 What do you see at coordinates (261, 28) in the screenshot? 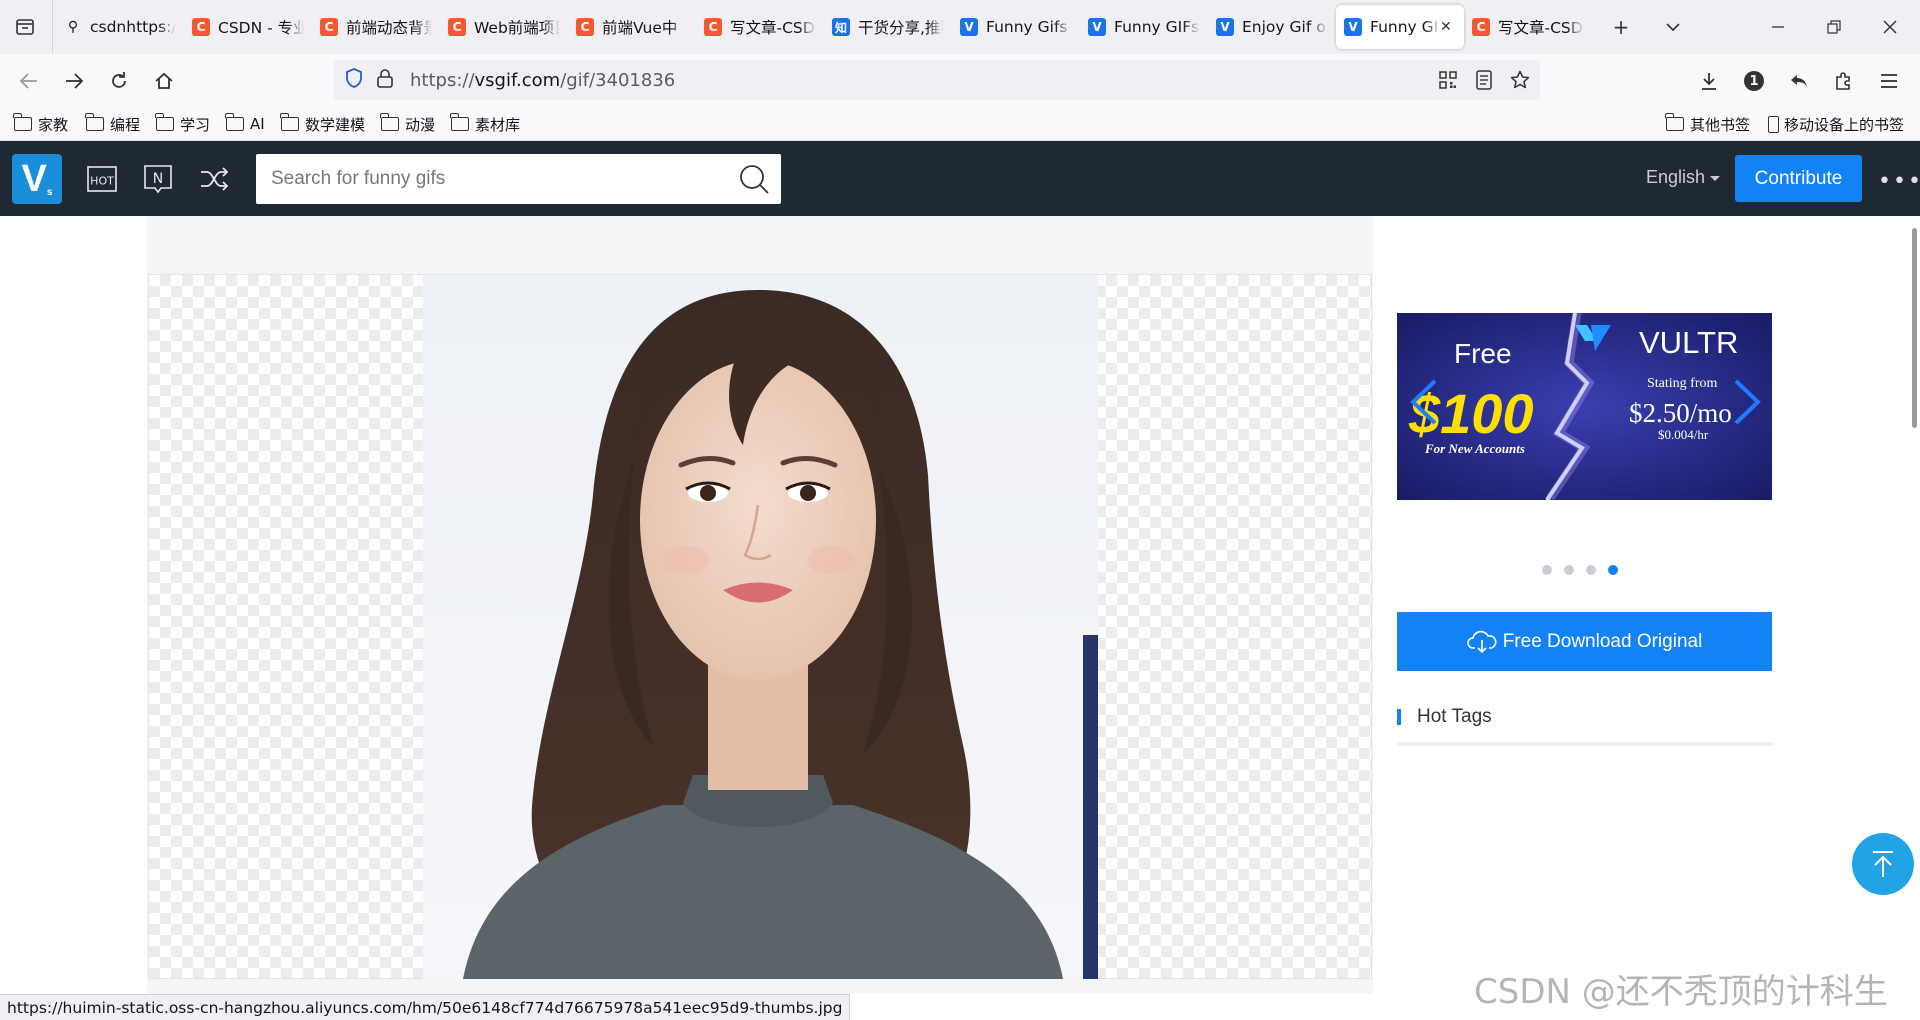
I see `tab-title: CSDN - 专业开发者社区` at bounding box center [261, 28].